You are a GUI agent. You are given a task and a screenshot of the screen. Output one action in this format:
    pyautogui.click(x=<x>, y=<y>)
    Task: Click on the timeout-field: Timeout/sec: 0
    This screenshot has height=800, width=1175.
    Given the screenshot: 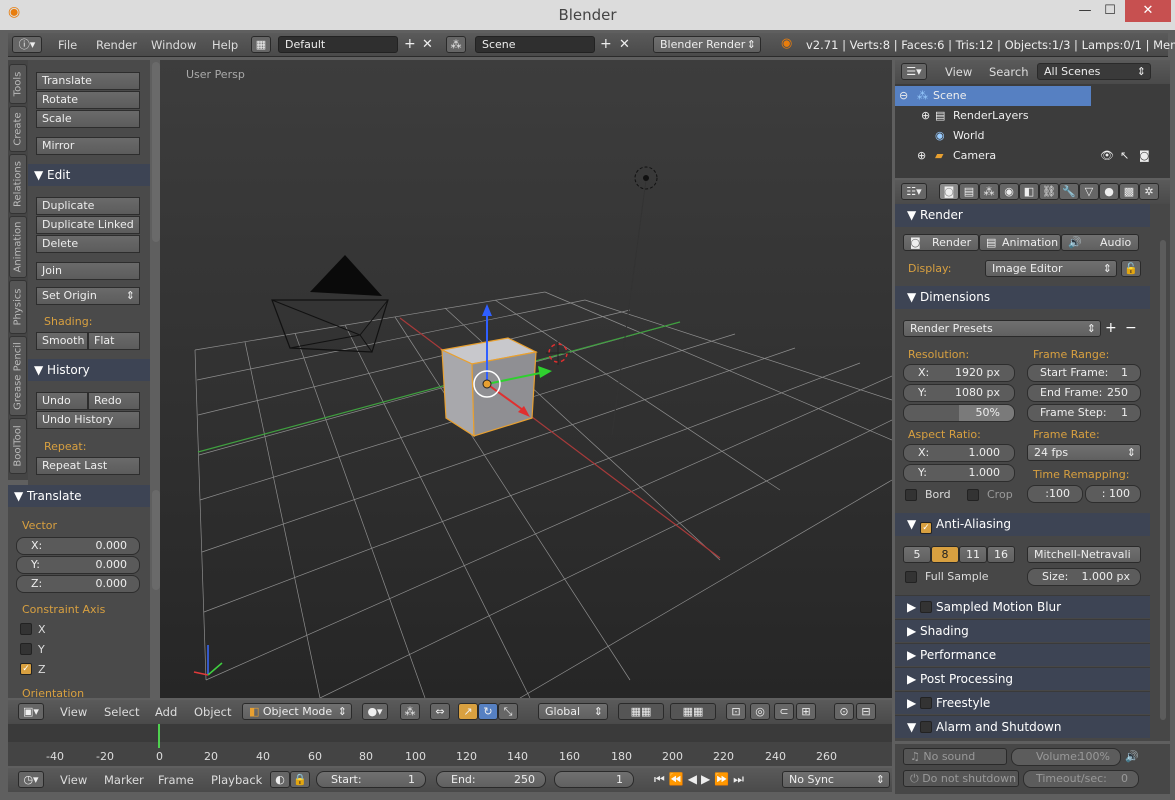 What is the action you would take?
    pyautogui.click(x=1081, y=779)
    